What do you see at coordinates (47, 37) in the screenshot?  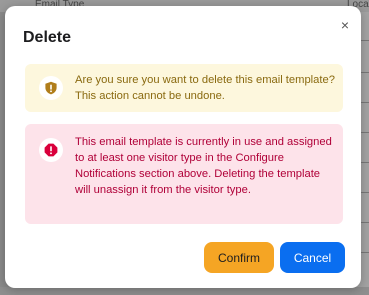 I see `dialog-title: Delete` at bounding box center [47, 37].